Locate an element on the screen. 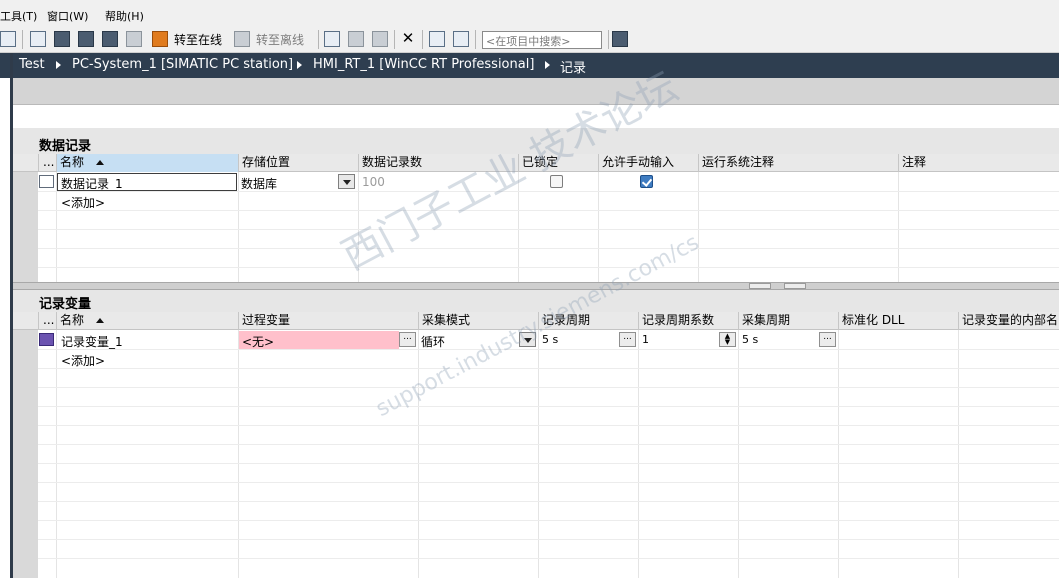  menu-help: 帮助(H) is located at coordinates (124, 16).